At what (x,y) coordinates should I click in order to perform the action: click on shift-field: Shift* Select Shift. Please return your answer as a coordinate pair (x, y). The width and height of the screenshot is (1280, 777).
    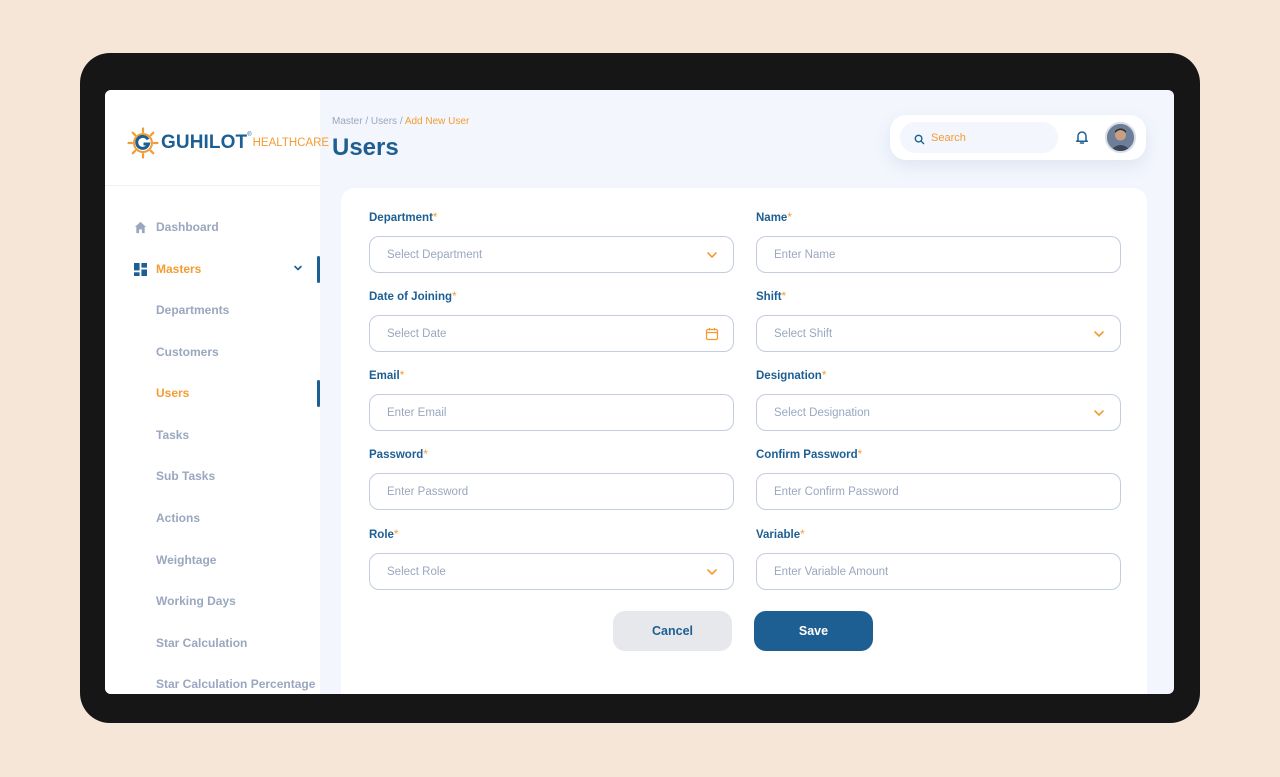
    Looking at the image, I should click on (938, 321).